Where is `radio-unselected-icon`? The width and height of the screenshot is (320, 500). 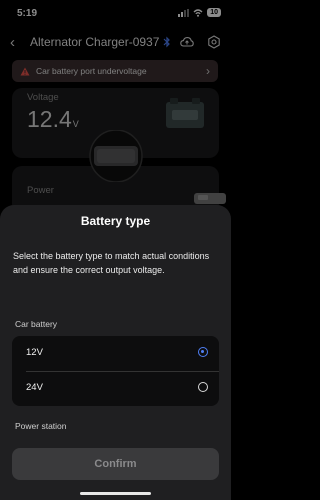
radio-unselected-icon is located at coordinates (203, 387).